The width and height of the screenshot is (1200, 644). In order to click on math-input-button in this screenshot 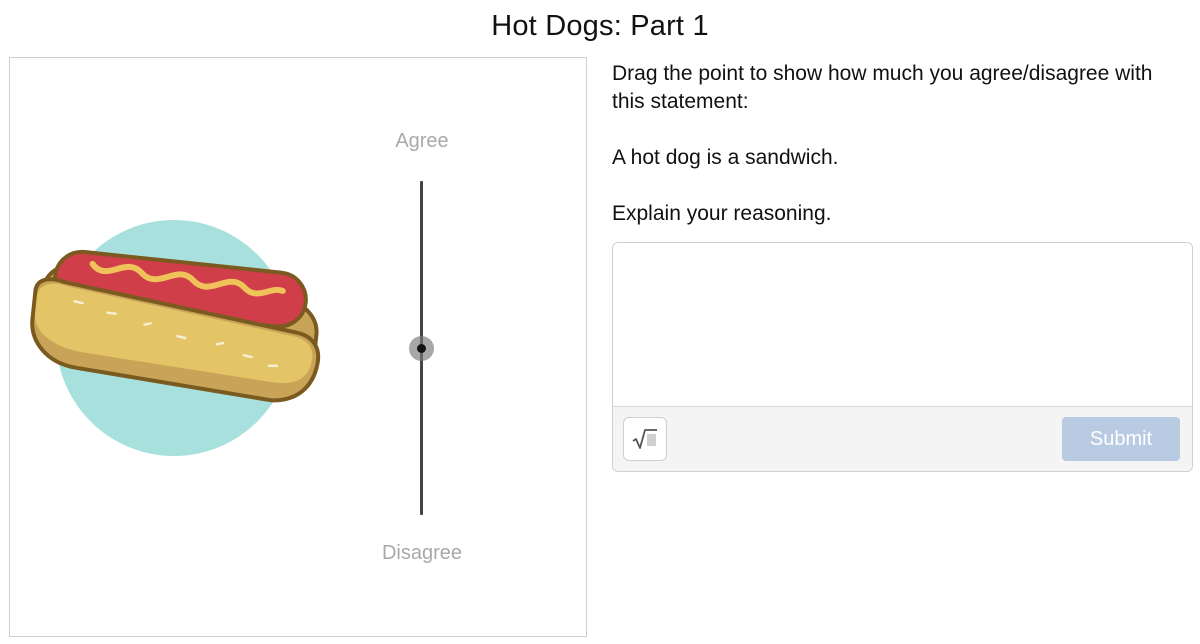, I will do `click(645, 439)`.